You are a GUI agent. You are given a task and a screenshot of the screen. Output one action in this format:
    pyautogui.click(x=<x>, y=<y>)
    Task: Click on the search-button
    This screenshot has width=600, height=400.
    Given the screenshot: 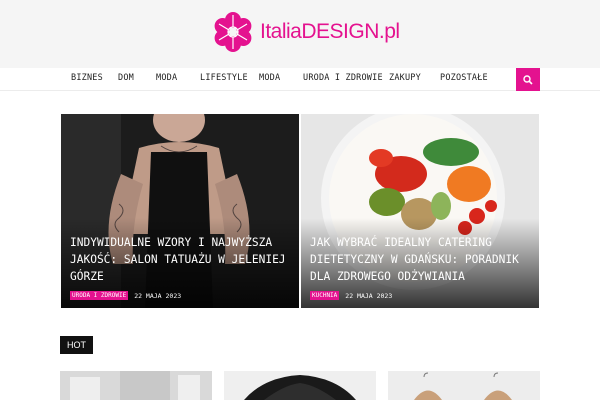 What is the action you would take?
    pyautogui.click(x=528, y=79)
    